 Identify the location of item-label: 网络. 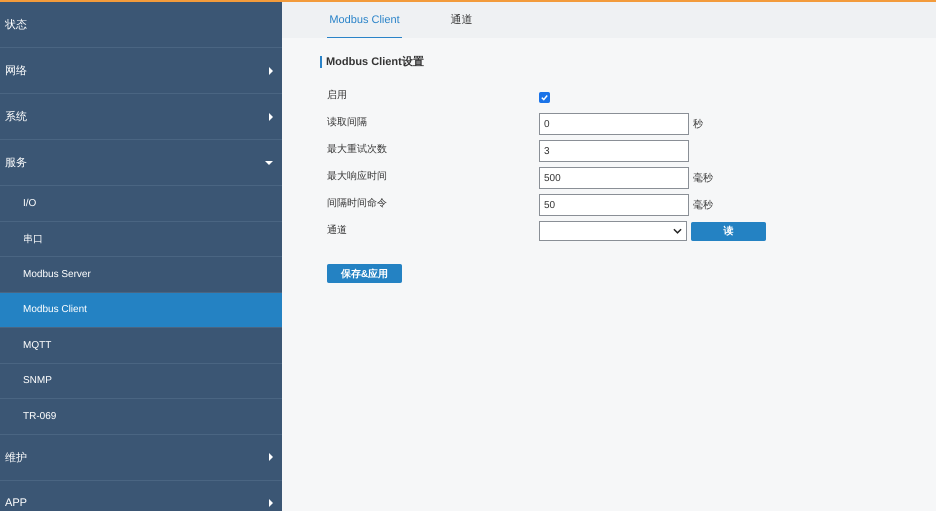
(16, 71).